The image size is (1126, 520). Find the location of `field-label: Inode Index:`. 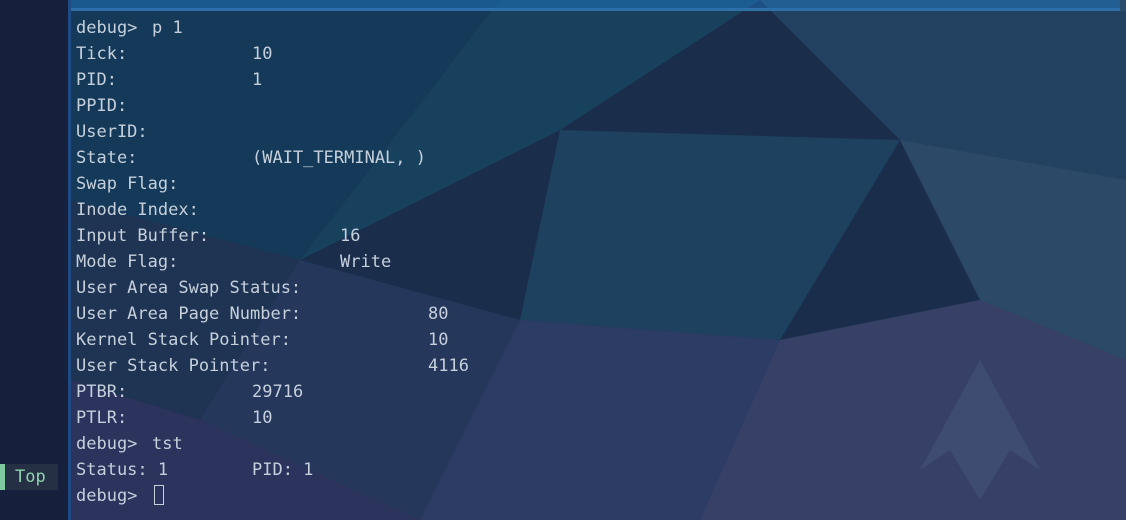

field-label: Inode Index: is located at coordinates (137, 210).